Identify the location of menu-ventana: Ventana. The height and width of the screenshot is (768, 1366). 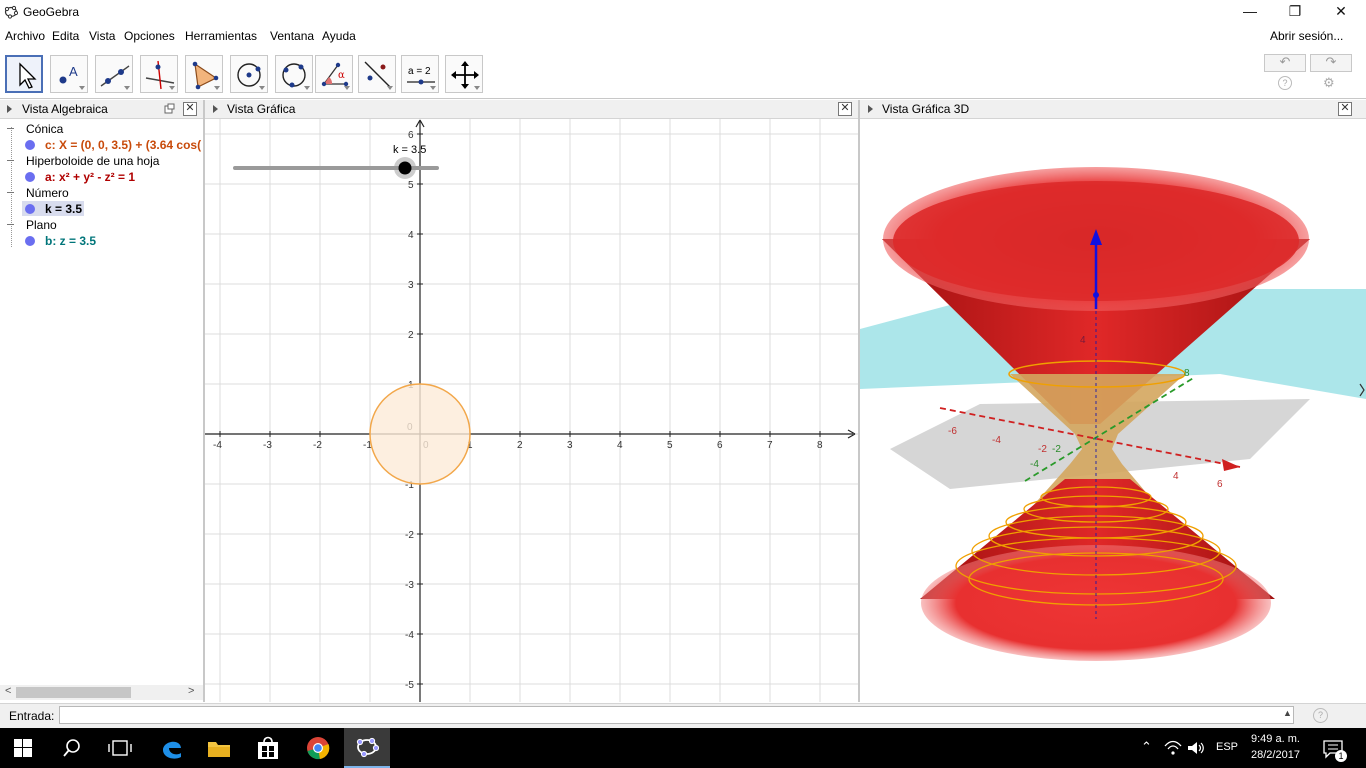
(292, 36).